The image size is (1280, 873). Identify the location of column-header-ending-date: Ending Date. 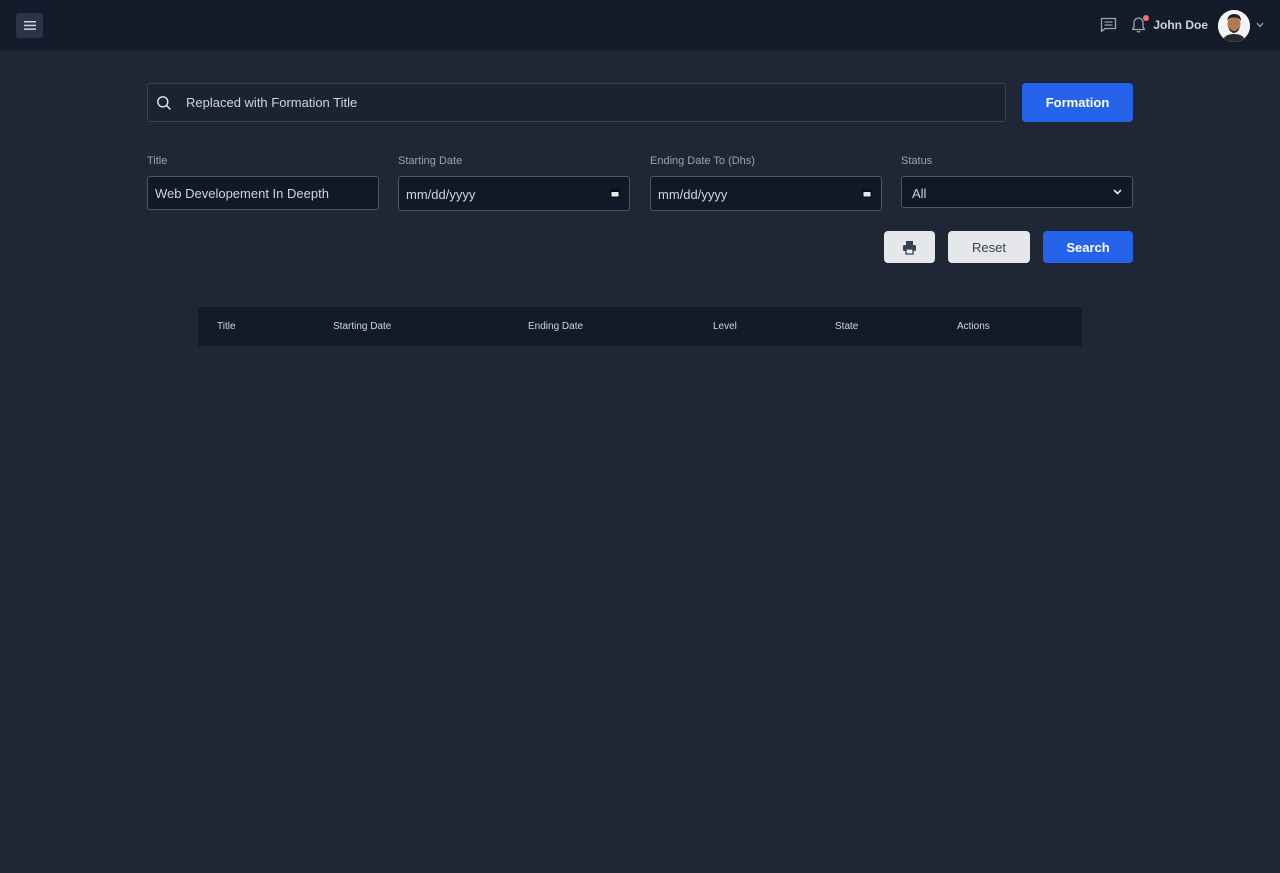
(555, 326).